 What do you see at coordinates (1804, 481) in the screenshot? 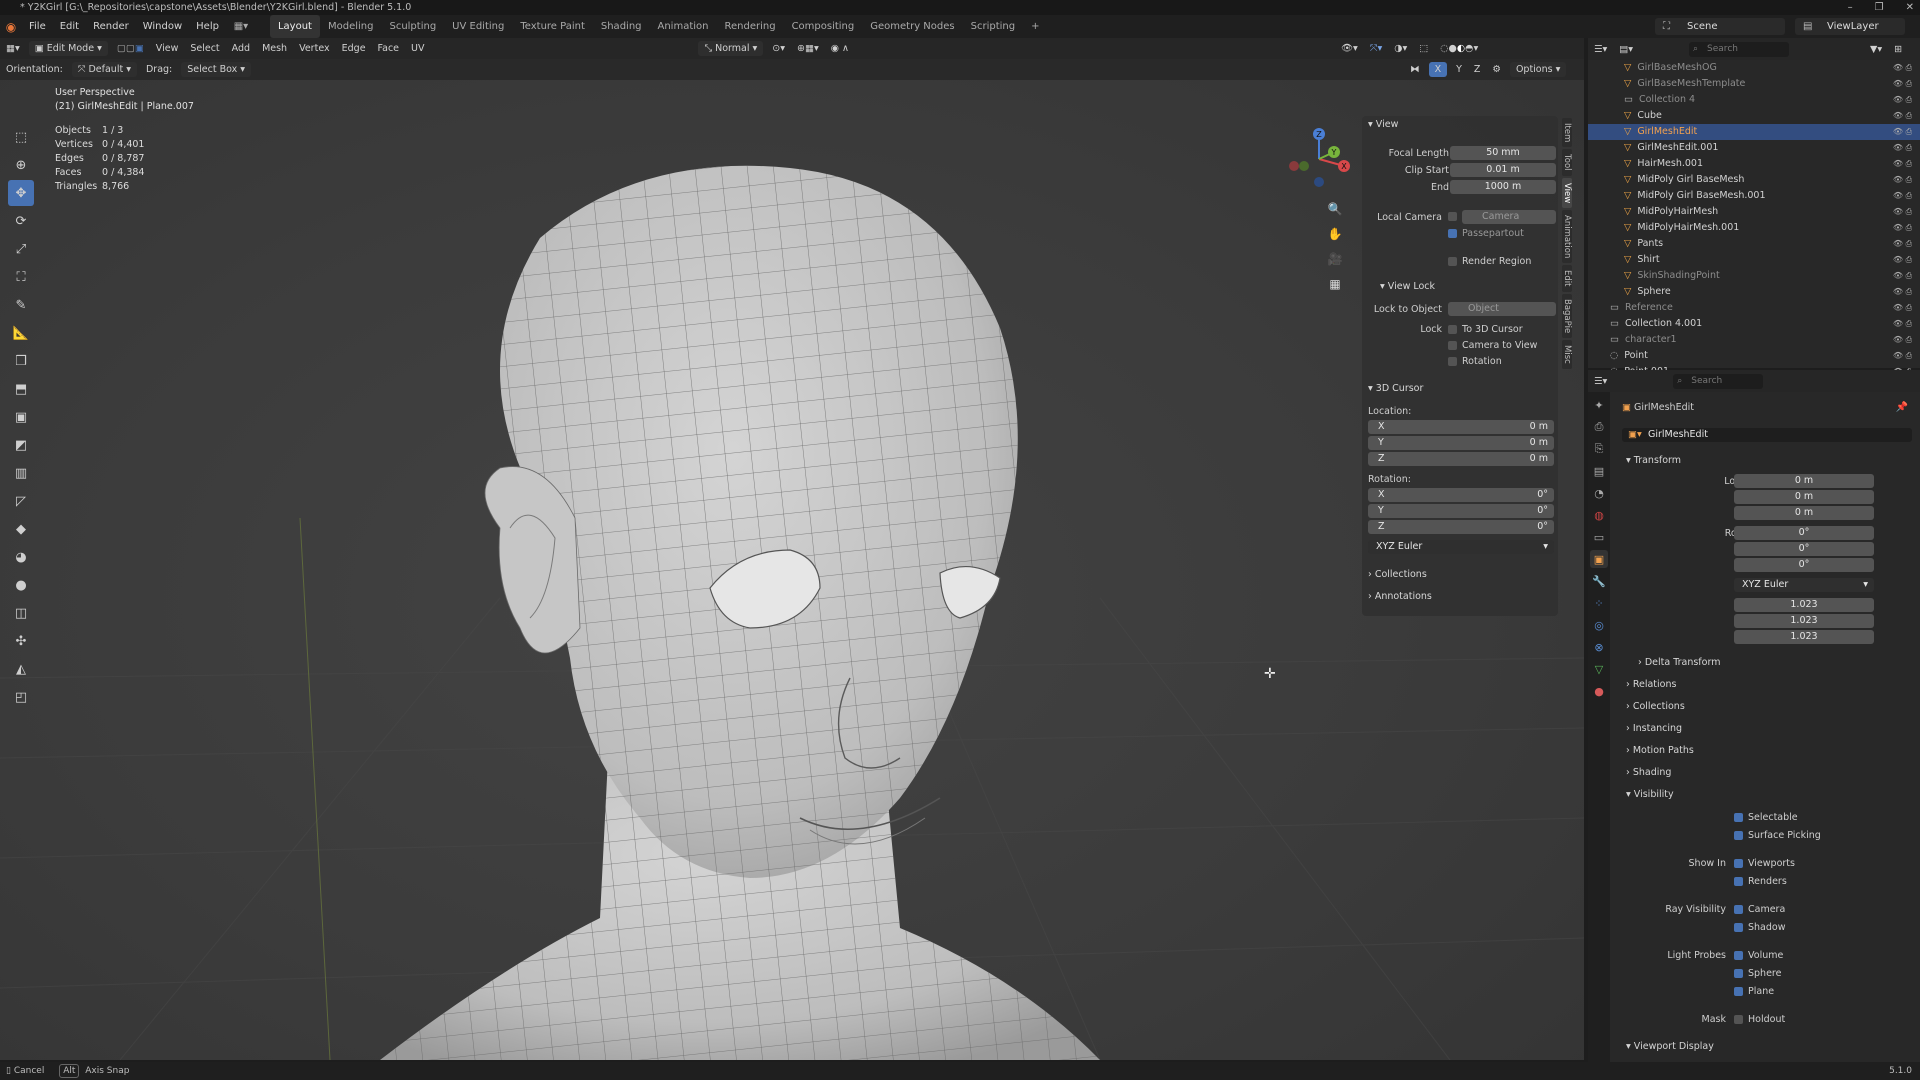
I see `location-x-field: 0 m` at bounding box center [1804, 481].